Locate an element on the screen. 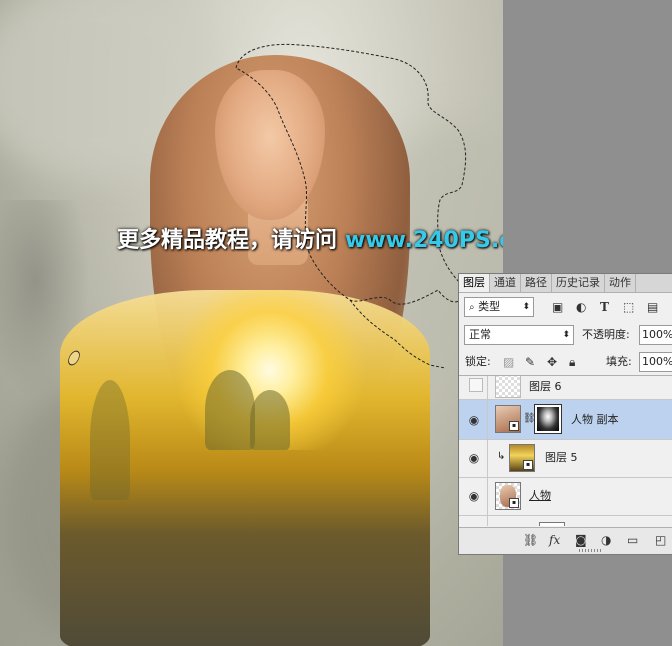  lock-all-icon: 🔒︎ is located at coordinates (572, 362).